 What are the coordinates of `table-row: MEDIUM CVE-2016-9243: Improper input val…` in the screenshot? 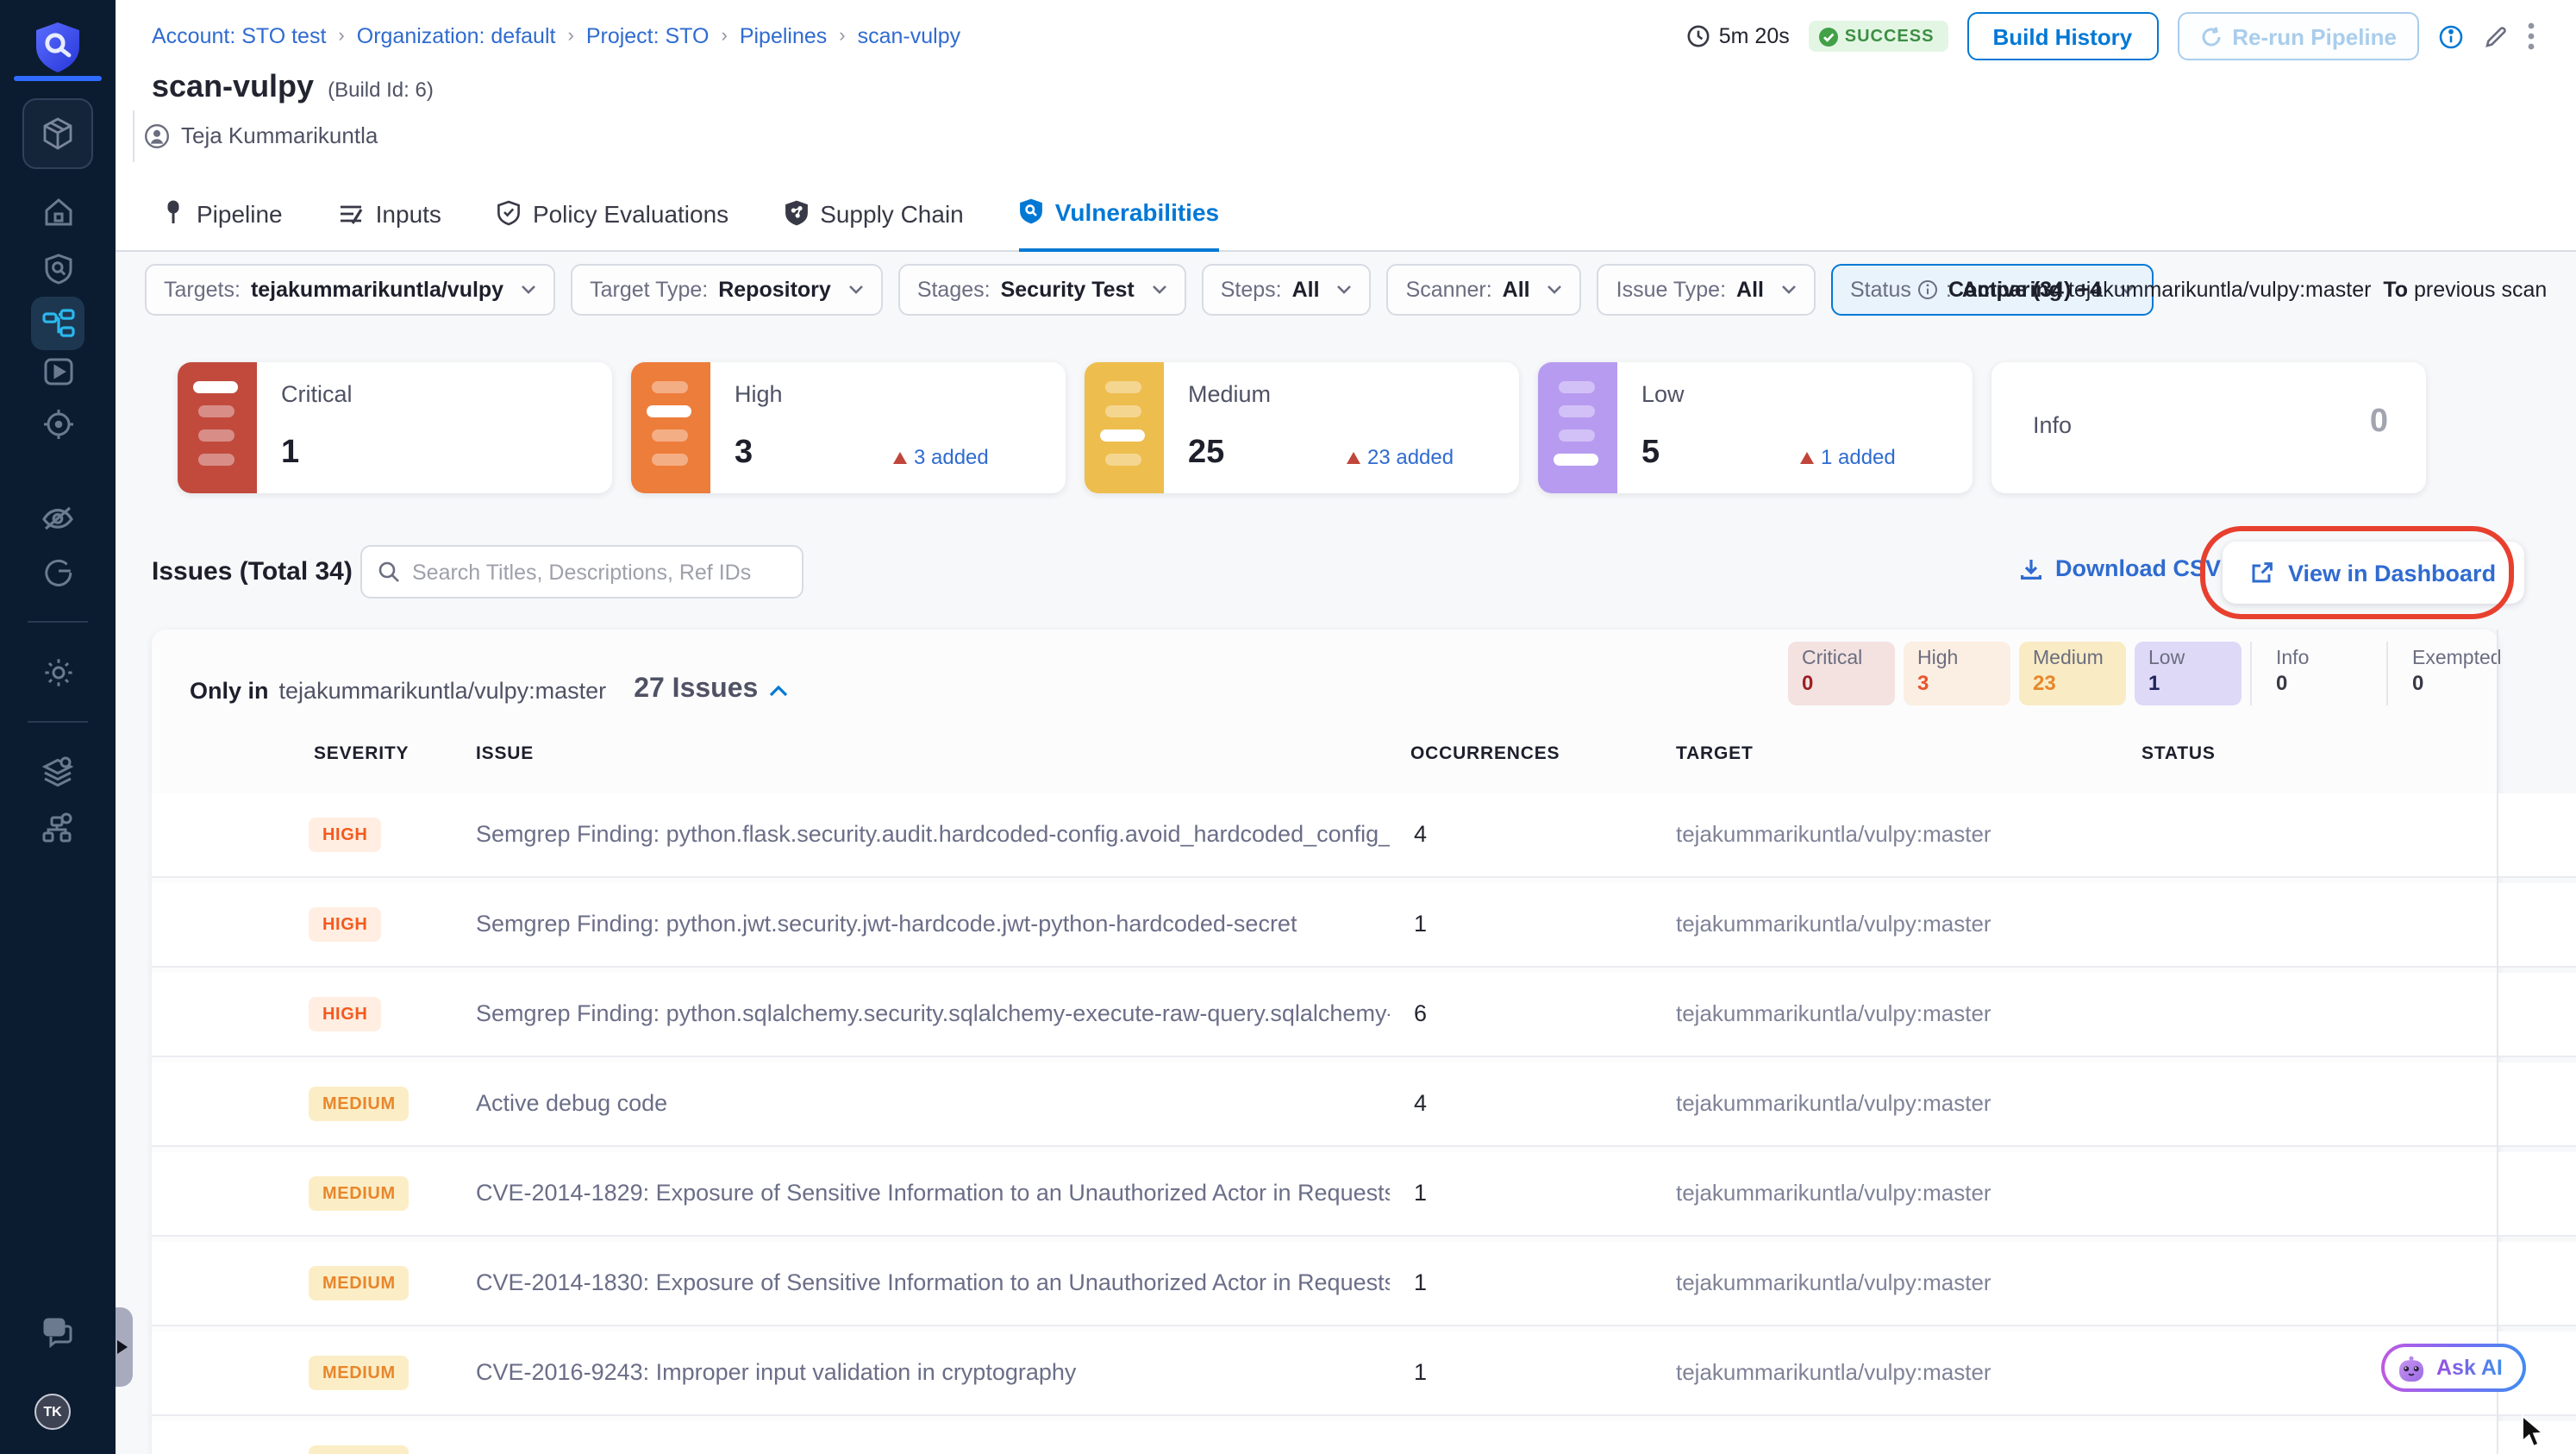 It's located at (1364, 1373).